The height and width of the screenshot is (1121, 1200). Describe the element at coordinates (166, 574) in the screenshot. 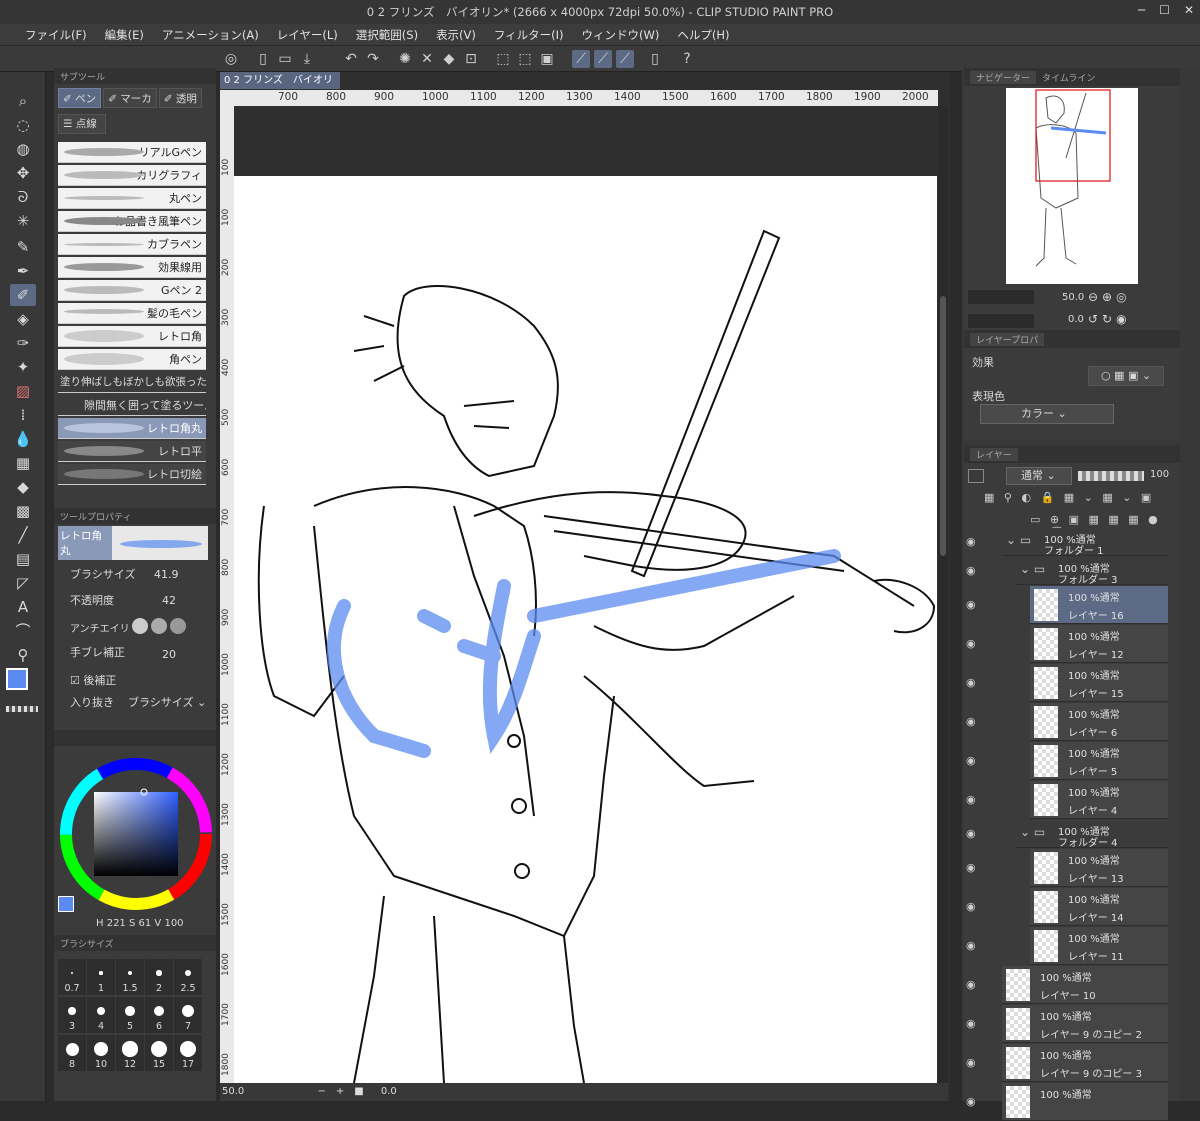

I see `brush-size-value: 41.9` at that location.